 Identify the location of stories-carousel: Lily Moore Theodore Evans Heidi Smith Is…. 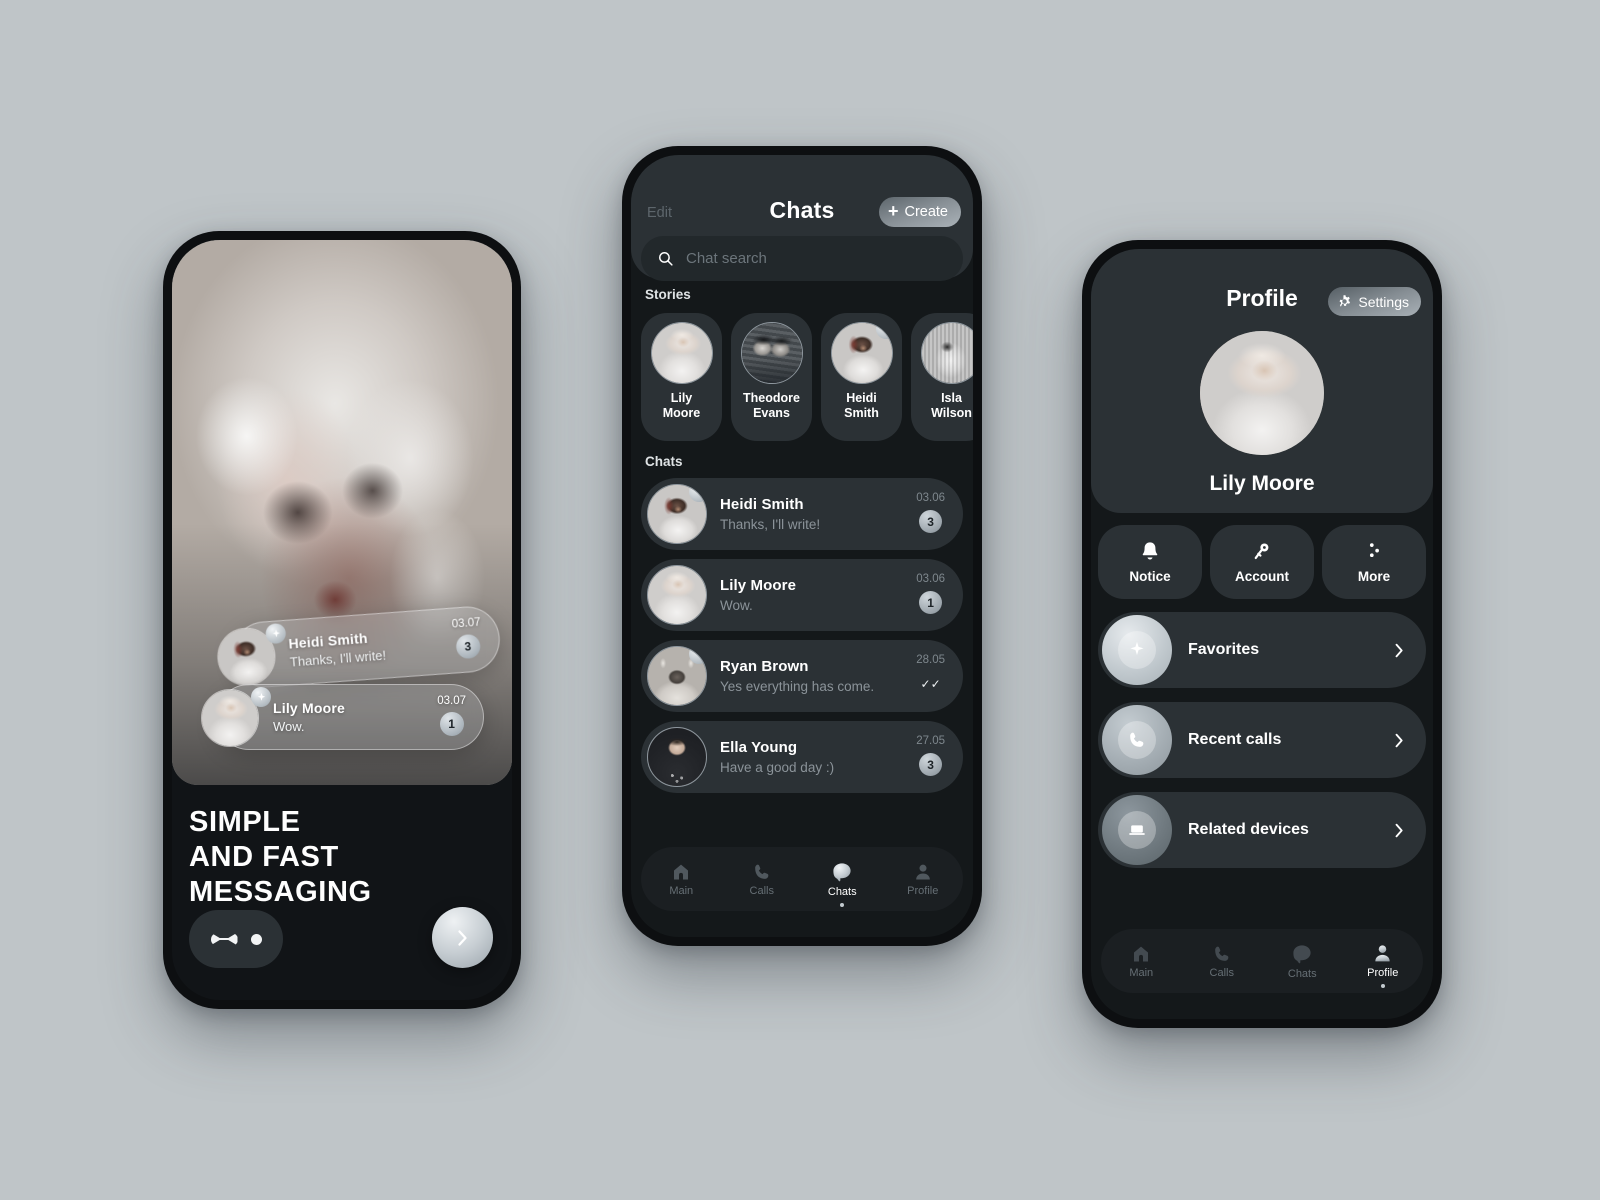
(802, 377).